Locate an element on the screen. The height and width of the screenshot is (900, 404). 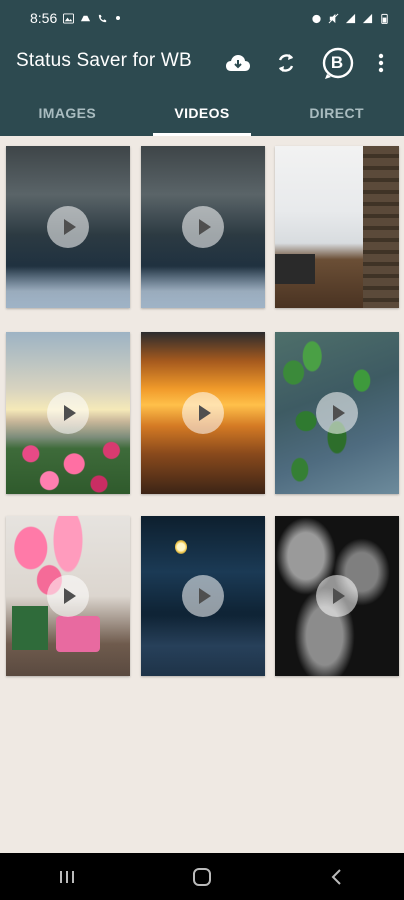
more-options-button is located at coordinates (381, 63).